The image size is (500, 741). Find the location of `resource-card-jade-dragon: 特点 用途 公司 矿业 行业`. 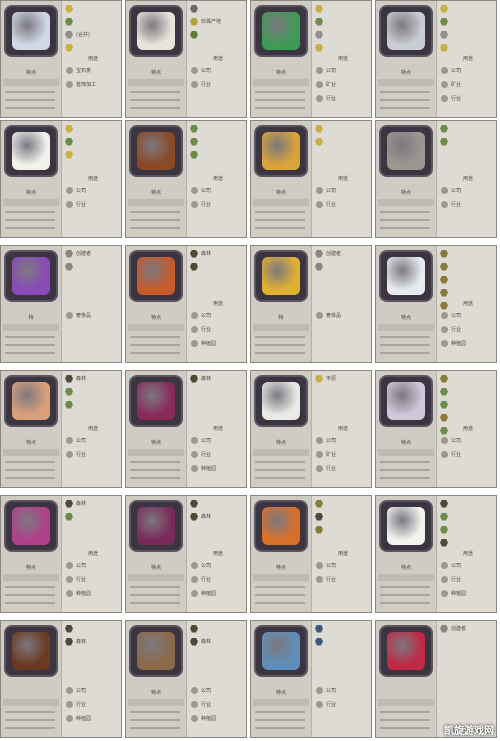

resource-card-jade-dragon: 特点 用途 公司 矿业 行业 is located at coordinates (311, 59).